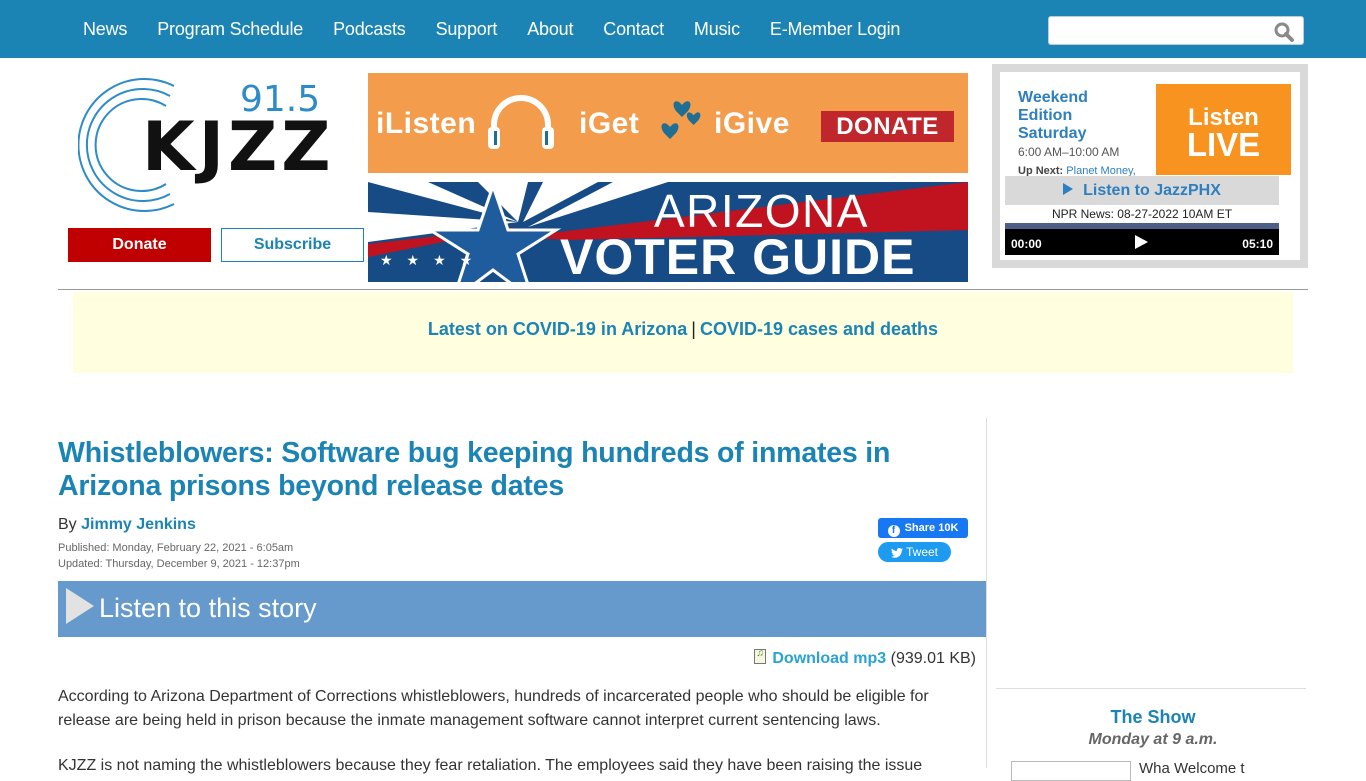 The height and width of the screenshot is (781, 1366). What do you see at coordinates (835, 29) in the screenshot?
I see `nav-item-e-member-login: E-Member Login` at bounding box center [835, 29].